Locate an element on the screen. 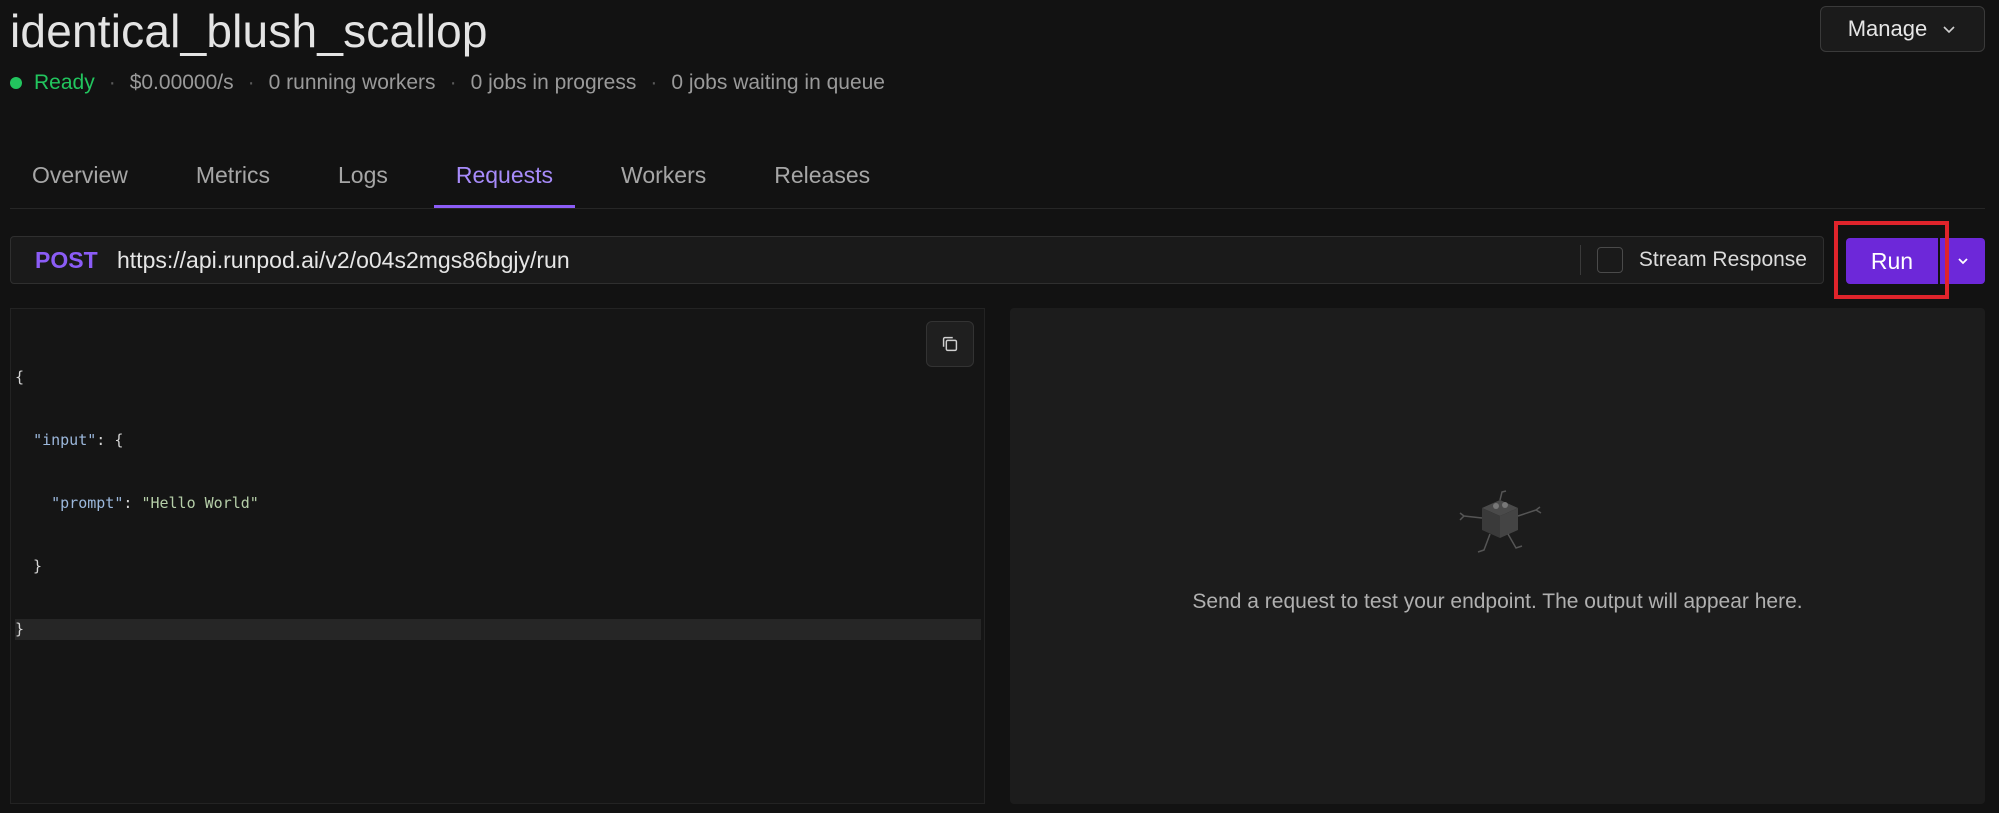 Image resolution: width=1999 pixels, height=813 pixels. copy-button is located at coordinates (950, 344).